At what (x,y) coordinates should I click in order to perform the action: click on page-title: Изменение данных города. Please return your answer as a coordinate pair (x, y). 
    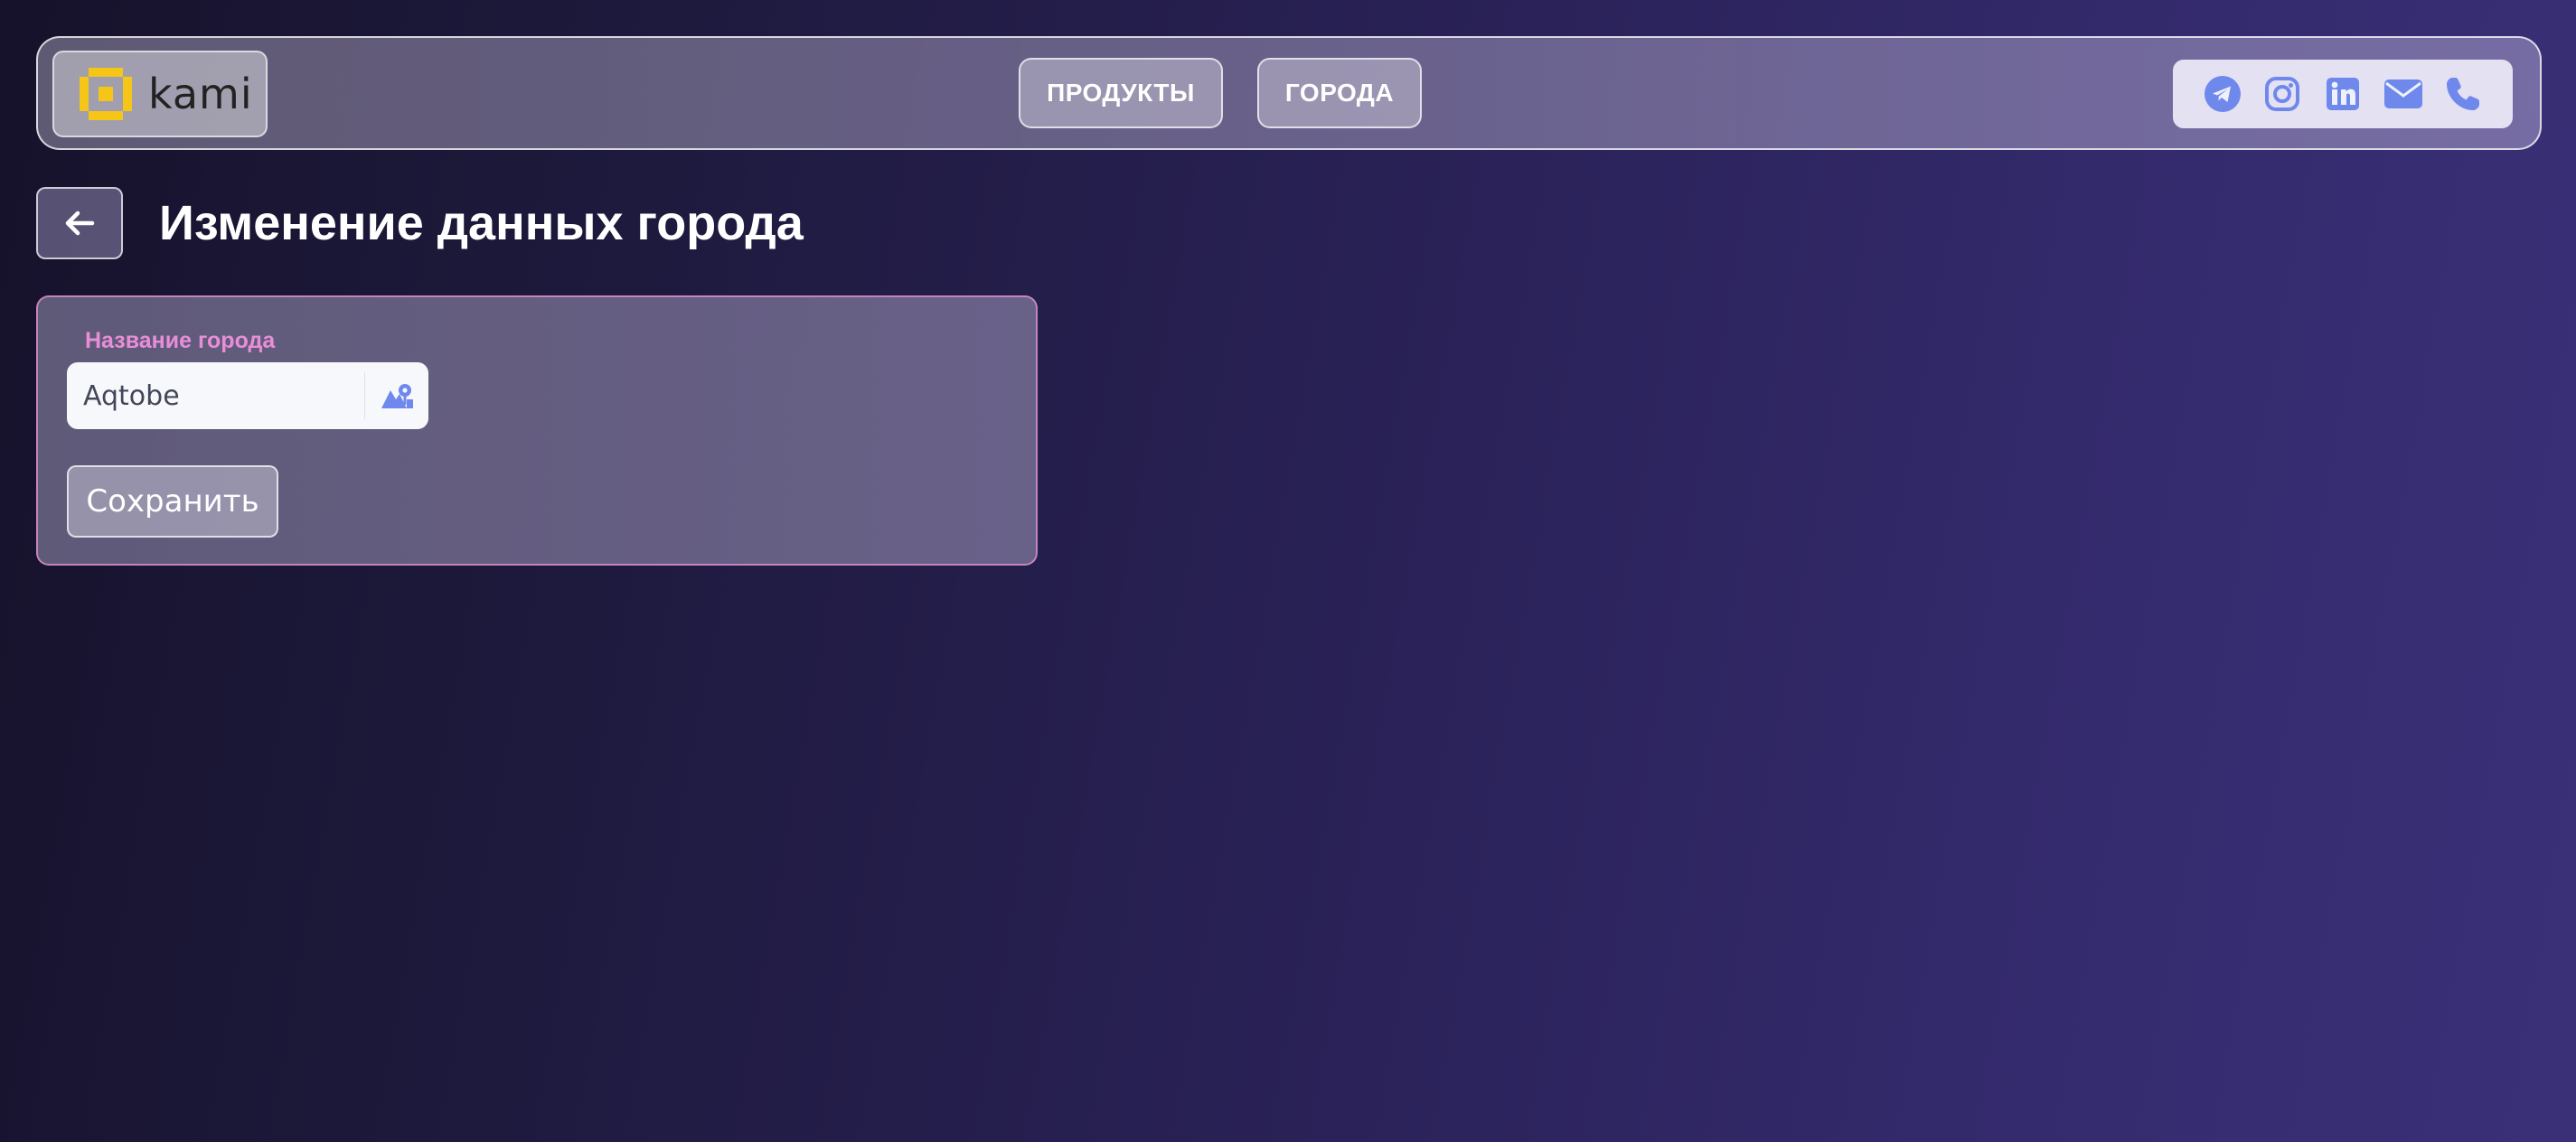
    Looking at the image, I should click on (482, 223).